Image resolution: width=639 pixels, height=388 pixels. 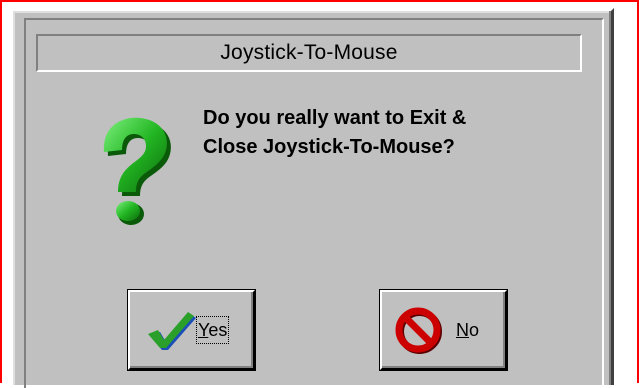 I want to click on no-mnemonic: N, so click(x=462, y=330).